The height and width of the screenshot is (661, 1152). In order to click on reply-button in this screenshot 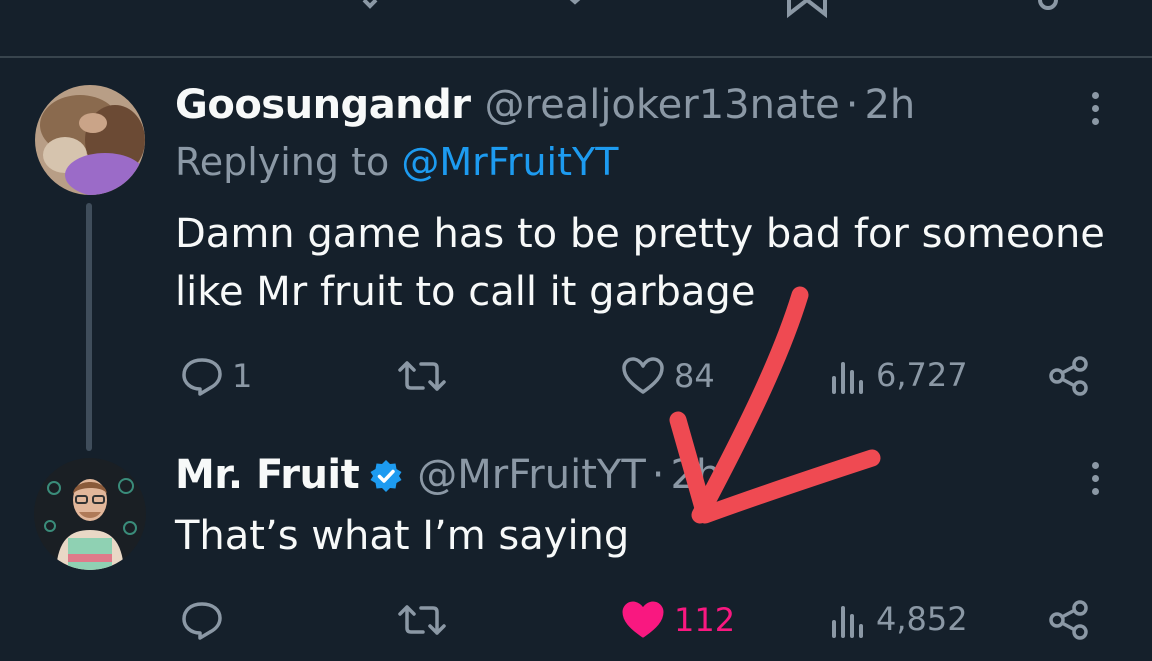, I will do `click(206, 620)`.